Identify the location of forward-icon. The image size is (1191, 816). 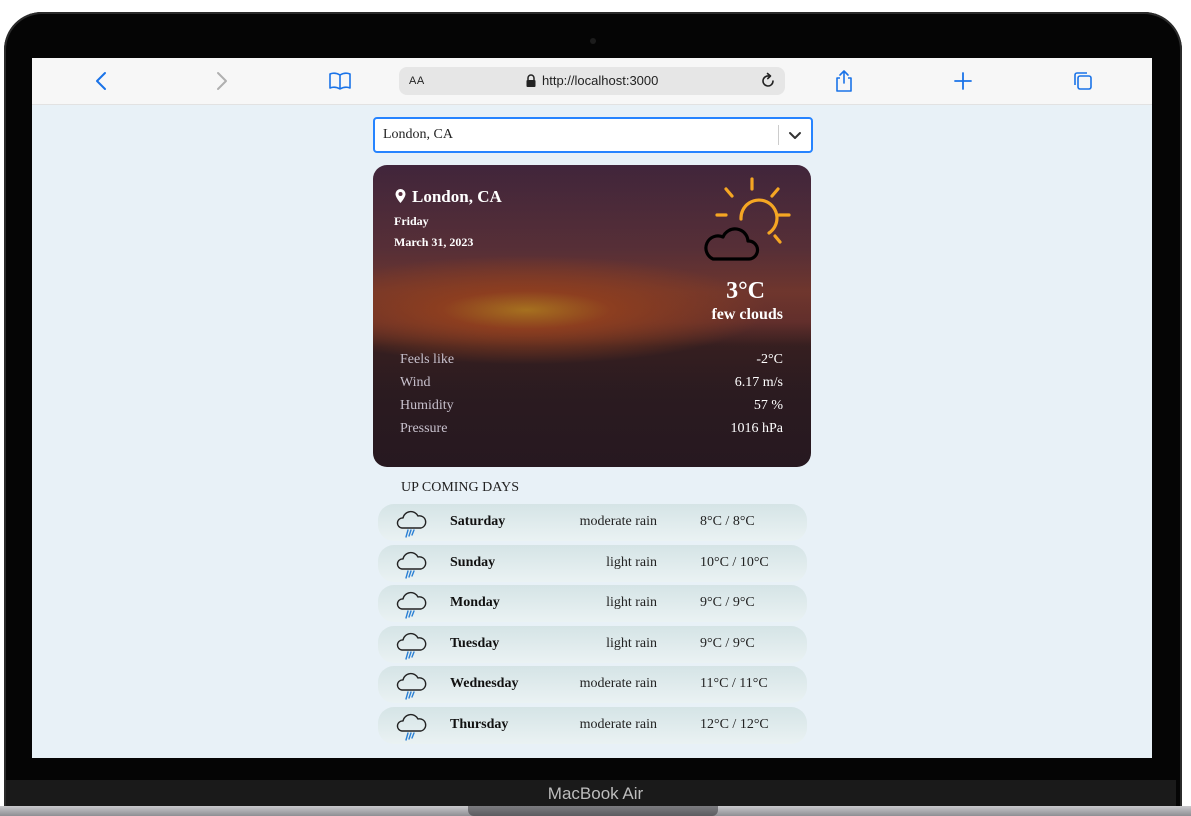
(221, 81).